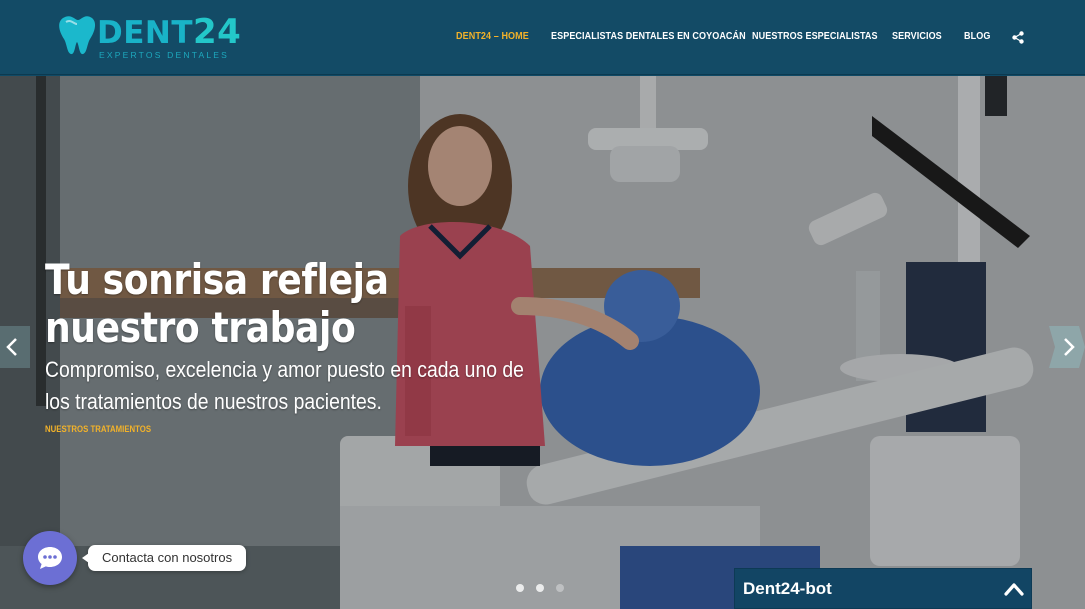 The width and height of the screenshot is (1085, 609). What do you see at coordinates (648, 36) in the screenshot?
I see `nav-item-especialistas-coyoacan: ESPECIALISTAS DENTALES EN COYOACÁN` at bounding box center [648, 36].